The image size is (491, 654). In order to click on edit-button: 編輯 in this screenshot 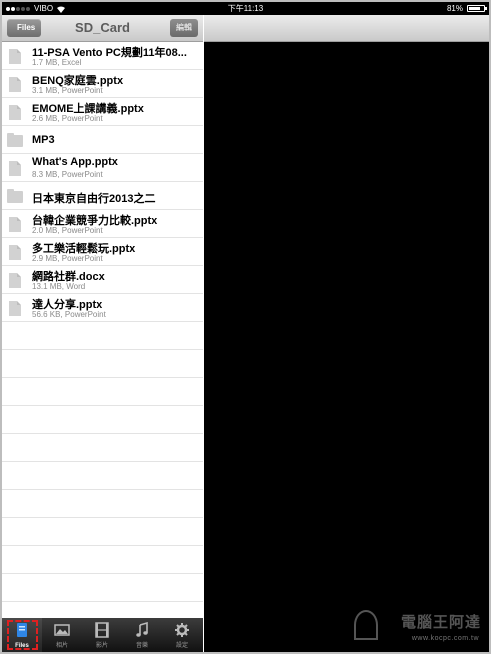, I will do `click(184, 28)`.